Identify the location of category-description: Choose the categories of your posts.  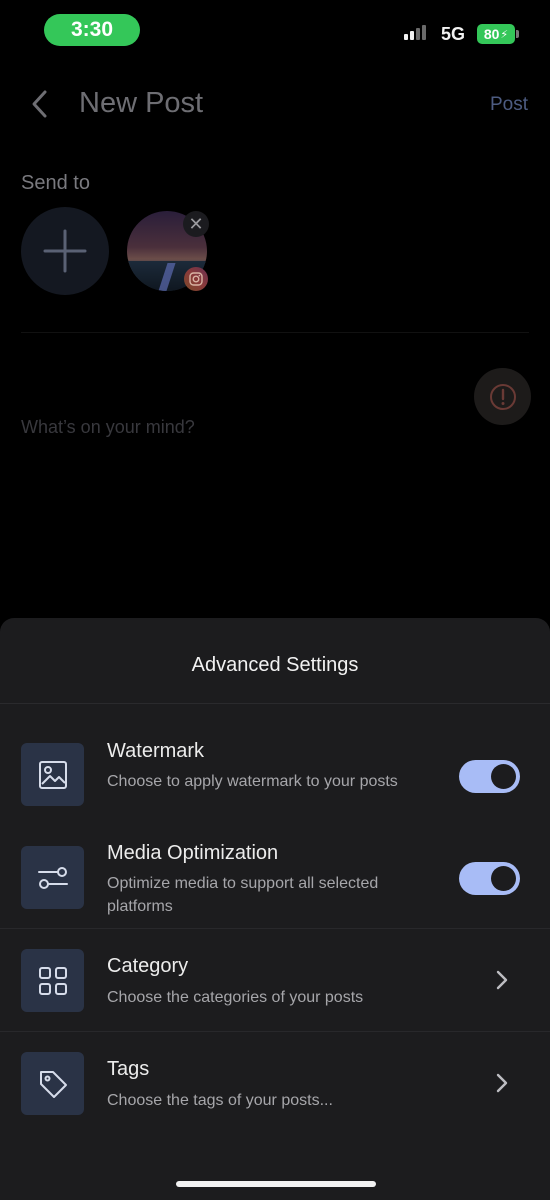
(235, 997).